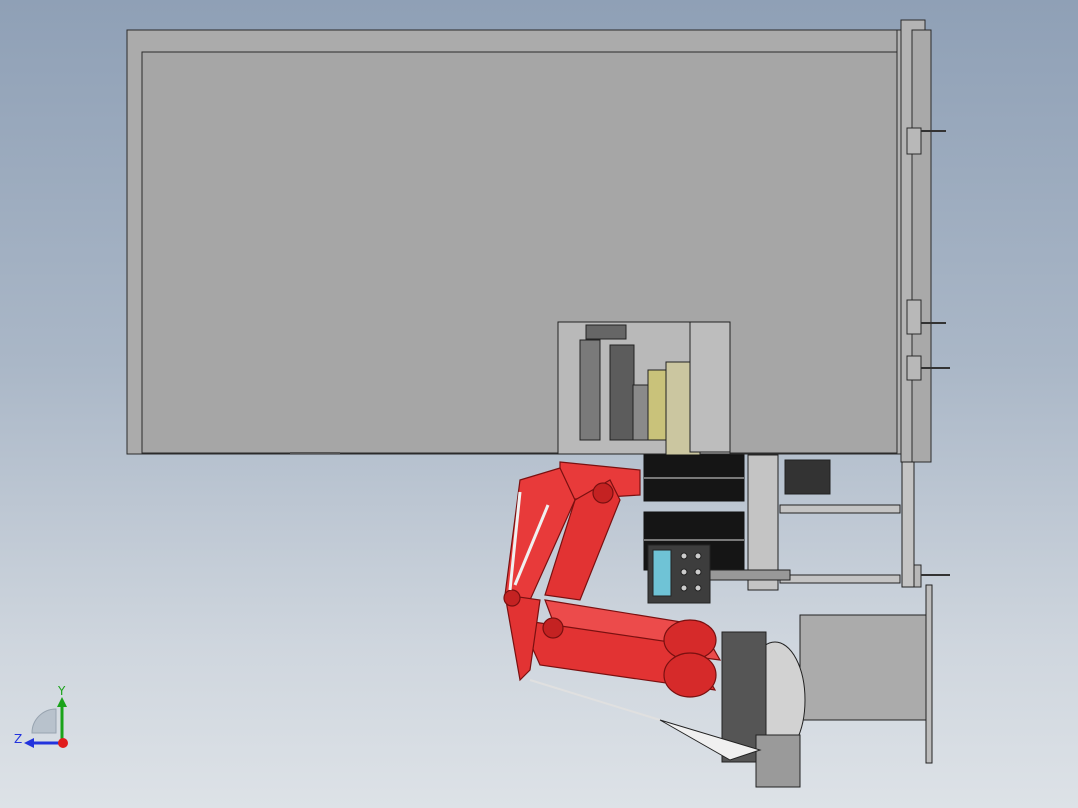 The height and width of the screenshot is (808, 1078). Describe the element at coordinates (827, 686) in the screenshot. I see `robot-base` at that location.